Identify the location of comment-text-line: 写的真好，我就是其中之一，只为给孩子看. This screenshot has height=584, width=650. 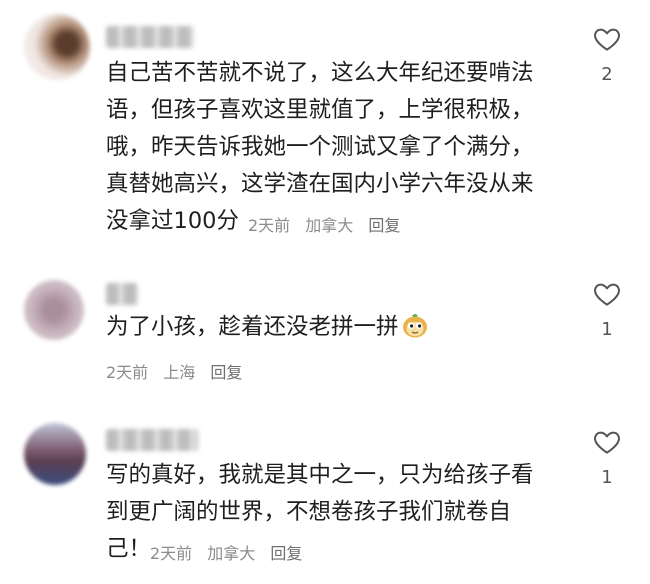
(320, 475).